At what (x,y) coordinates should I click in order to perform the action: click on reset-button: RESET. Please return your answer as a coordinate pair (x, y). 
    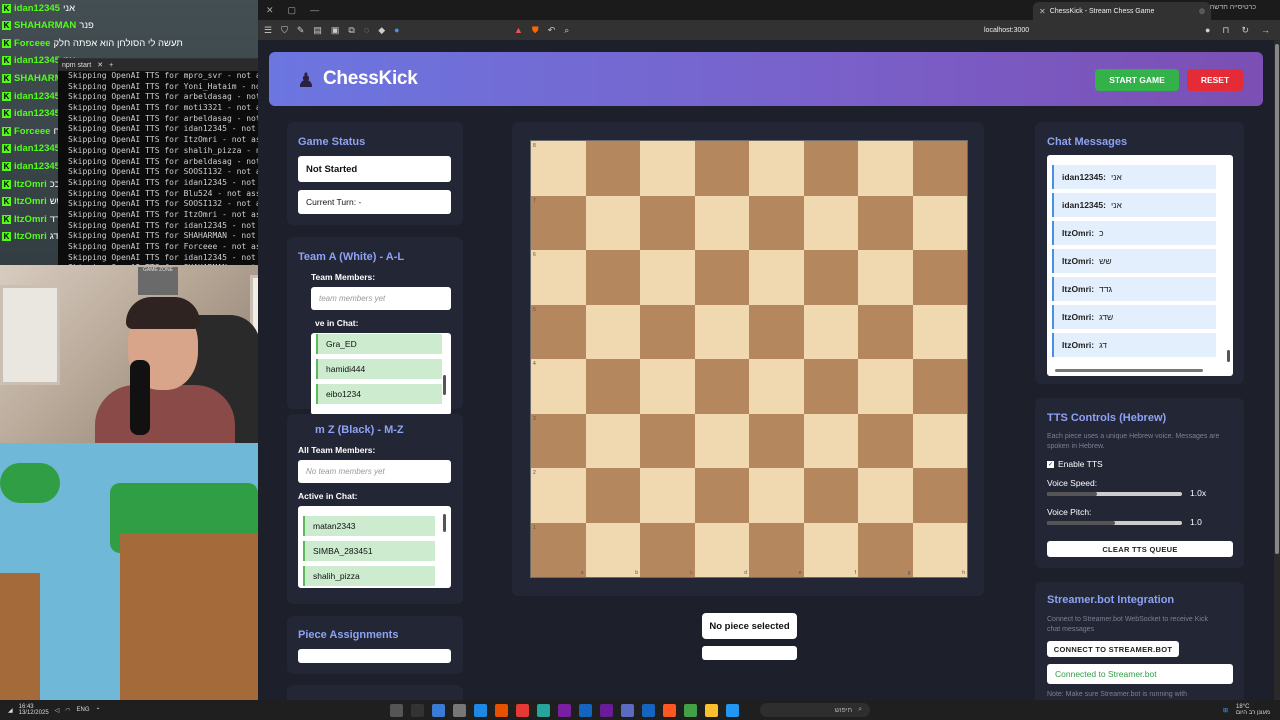
    Looking at the image, I should click on (1215, 80).